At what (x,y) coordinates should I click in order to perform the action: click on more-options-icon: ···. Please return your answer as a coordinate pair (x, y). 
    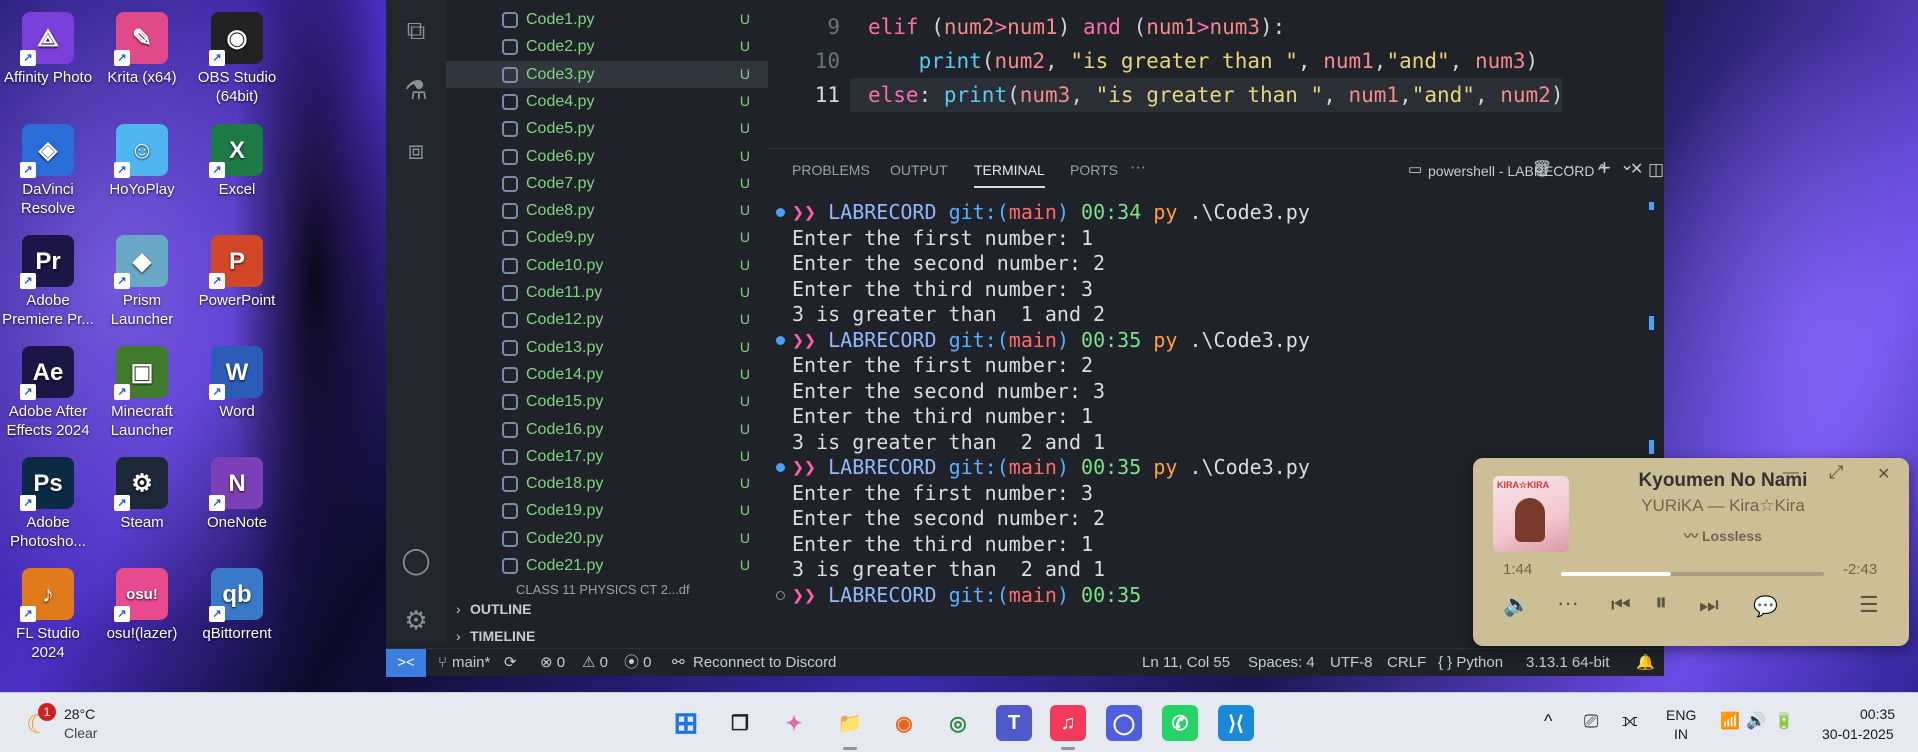
    Looking at the image, I should click on (1568, 603).